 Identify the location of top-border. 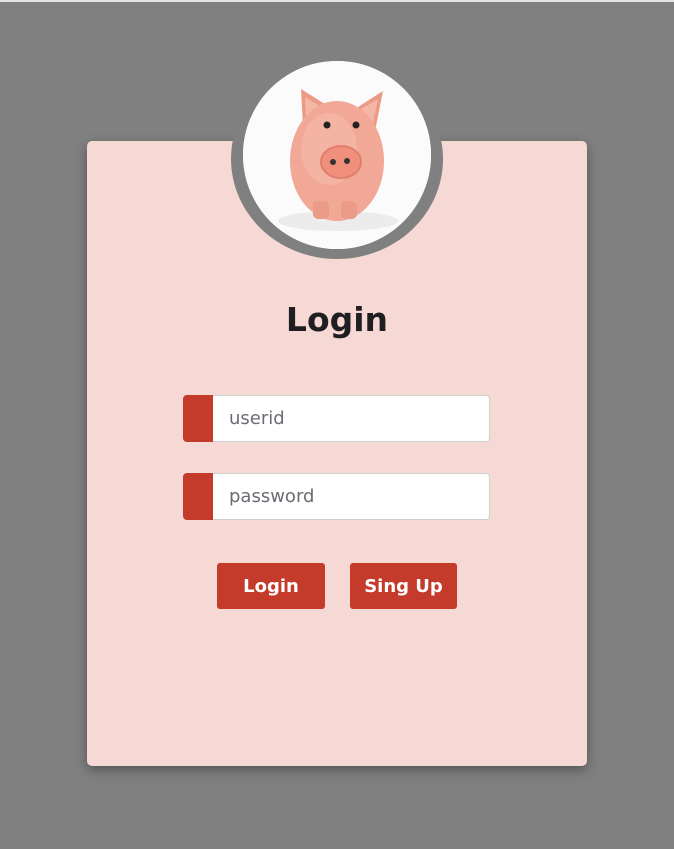
(337, 1).